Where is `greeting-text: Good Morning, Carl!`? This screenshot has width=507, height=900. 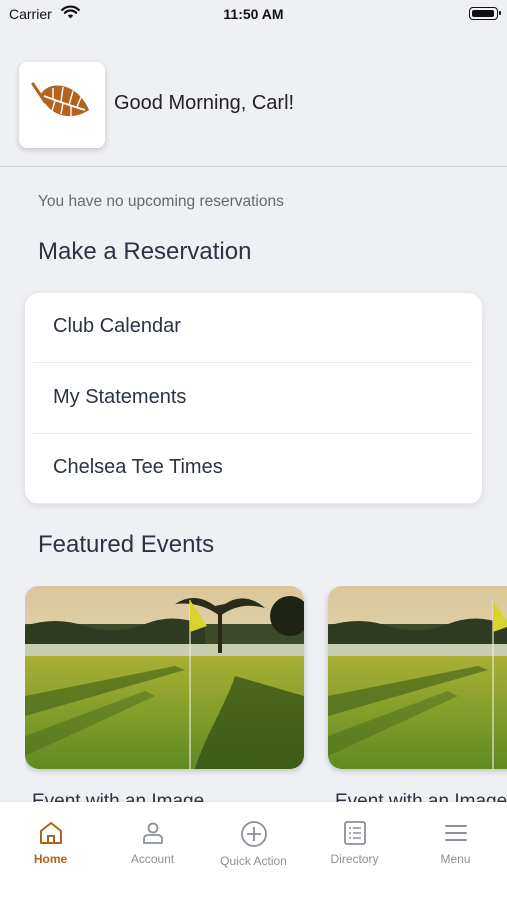
greeting-text: Good Morning, Carl! is located at coordinates (204, 103).